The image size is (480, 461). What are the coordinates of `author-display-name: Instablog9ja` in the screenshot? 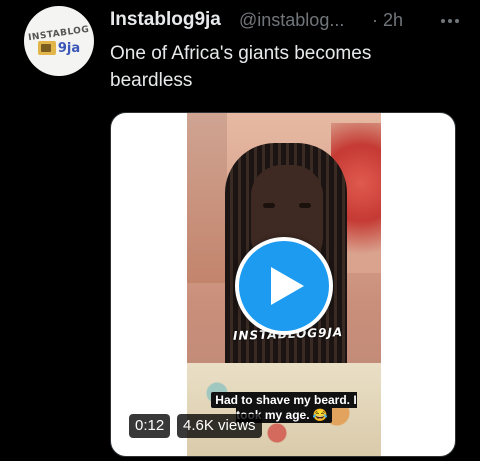 It's located at (165, 20).